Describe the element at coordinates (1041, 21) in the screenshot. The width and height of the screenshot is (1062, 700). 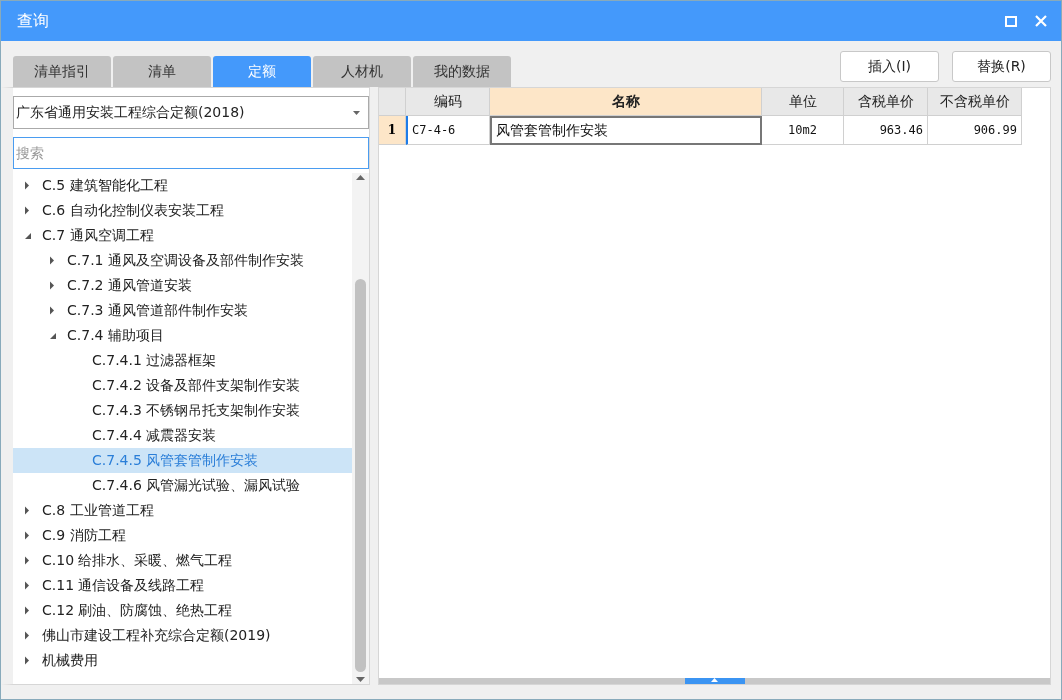
I see `close-icon` at that location.